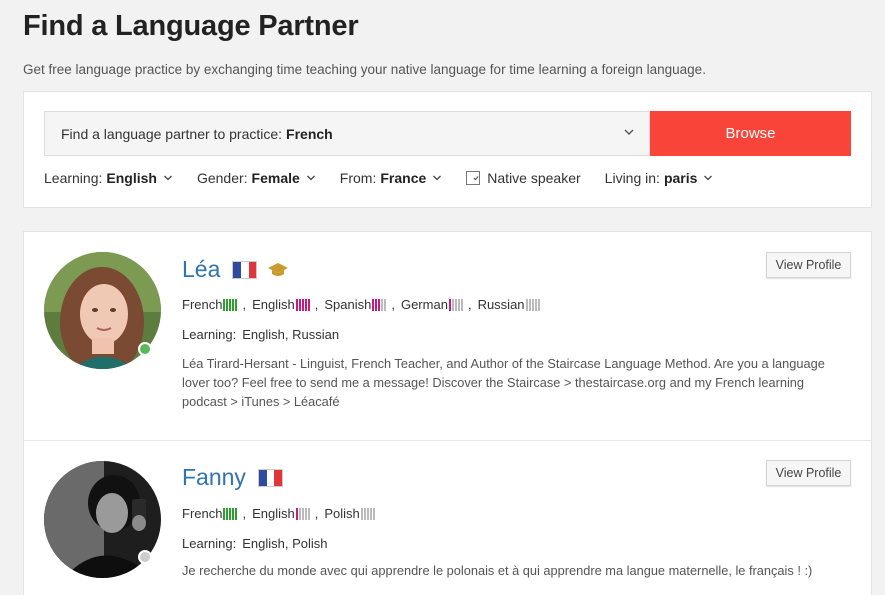  Describe the element at coordinates (145, 349) in the screenshot. I see `online-status-dot` at that location.